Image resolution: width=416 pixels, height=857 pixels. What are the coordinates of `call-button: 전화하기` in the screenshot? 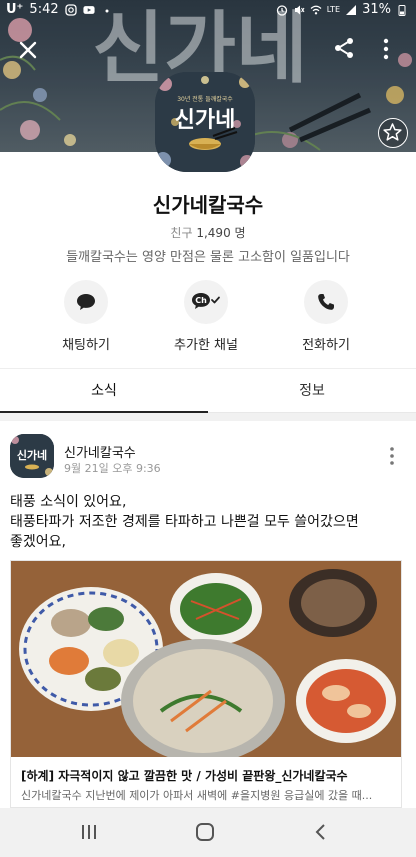 It's located at (326, 316).